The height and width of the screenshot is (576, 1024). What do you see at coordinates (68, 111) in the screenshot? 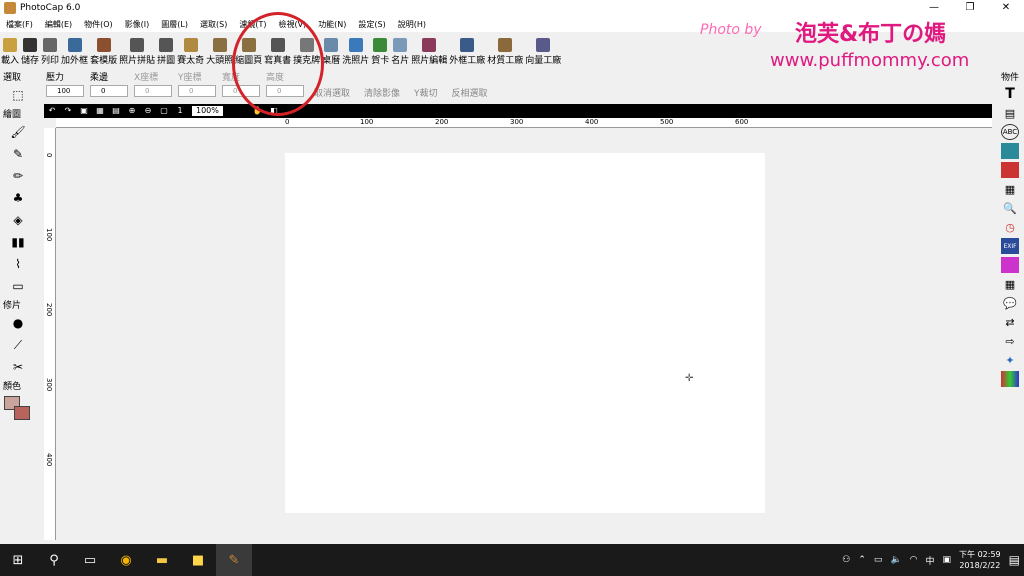
I see `redo-icon: ↷` at bounding box center [68, 111].